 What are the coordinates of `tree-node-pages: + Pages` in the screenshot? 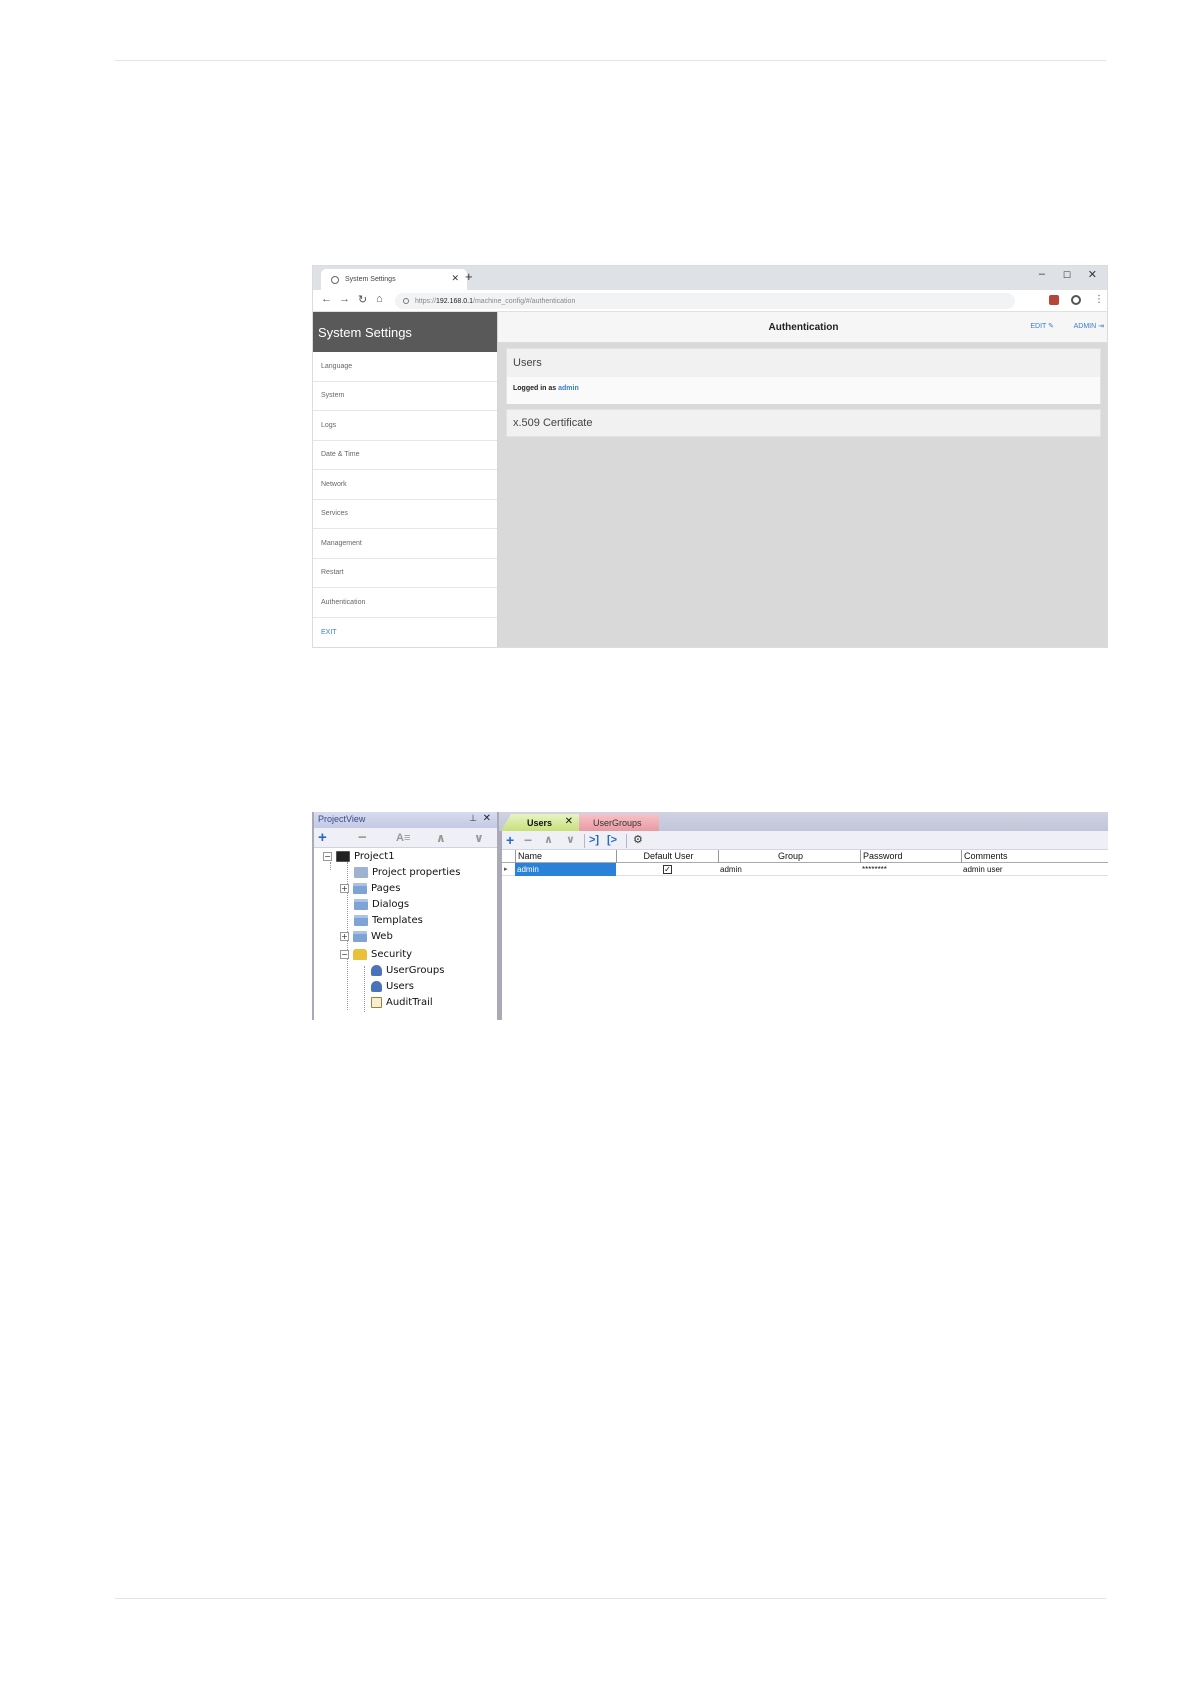 It's located at (370, 888).